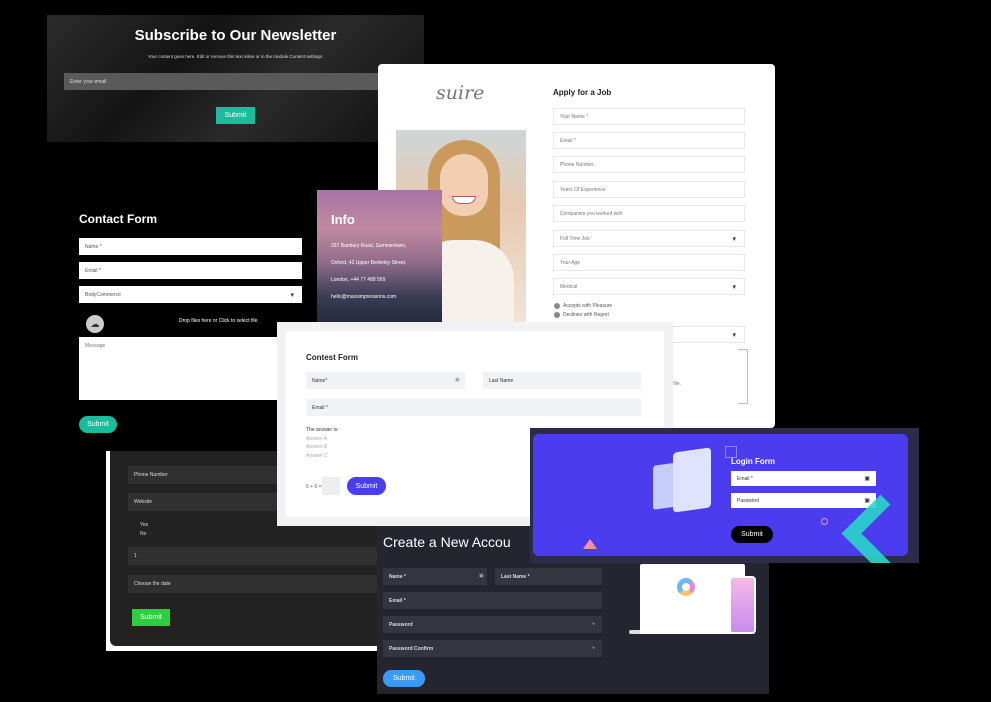  I want to click on create-lastname-field: Last Name *, so click(548, 576).